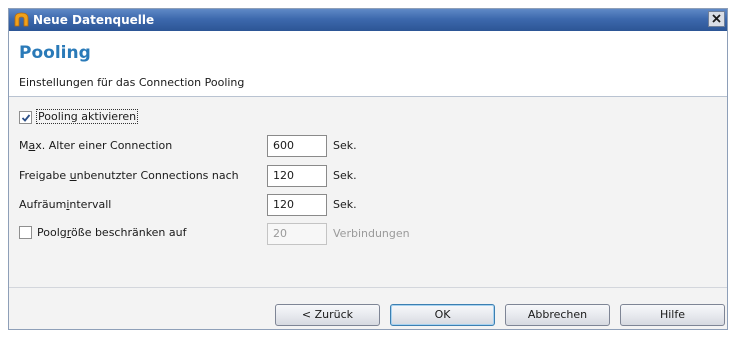  What do you see at coordinates (65, 204) in the screenshot?
I see `cleanup-interval-label: Aufräumintervall` at bounding box center [65, 204].